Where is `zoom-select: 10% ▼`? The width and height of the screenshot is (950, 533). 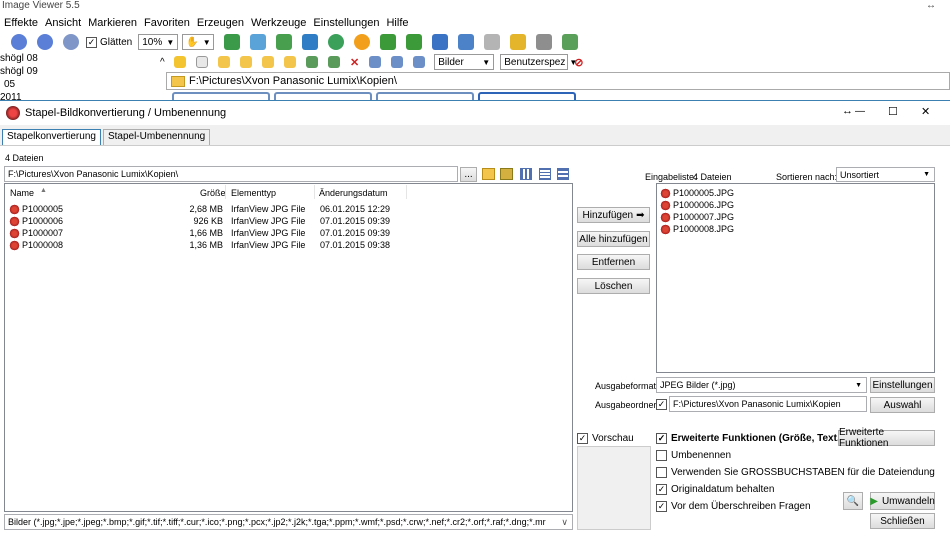
zoom-select: 10% ▼ is located at coordinates (158, 42).